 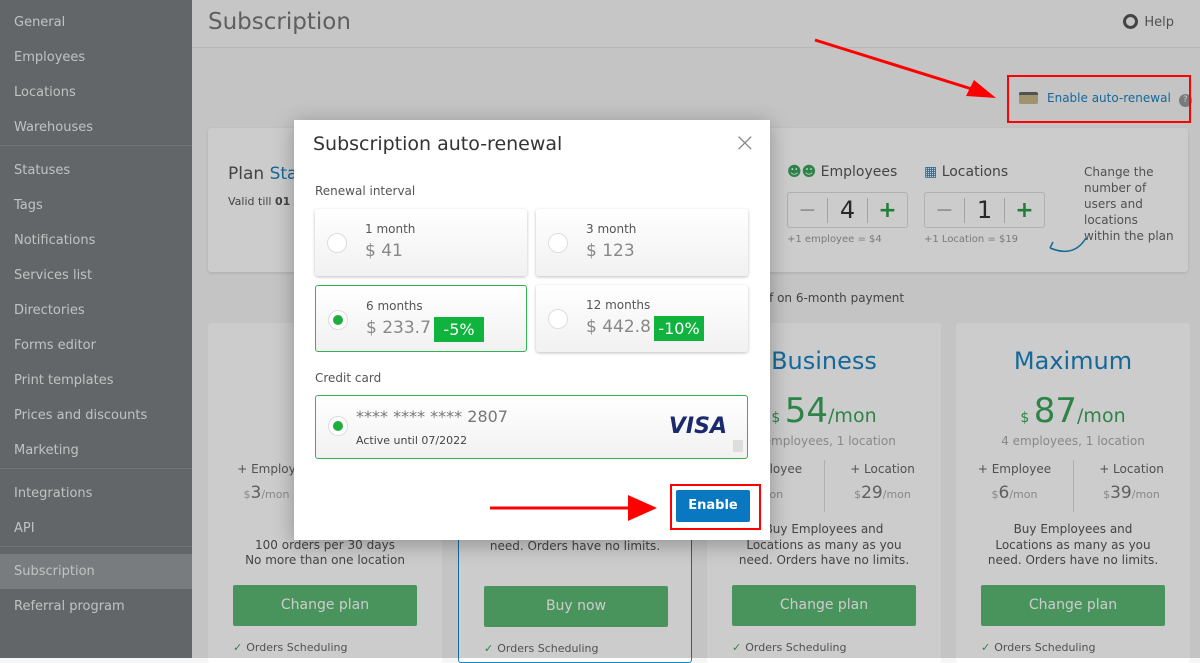 What do you see at coordinates (895, 65) in the screenshot?
I see `annotation-arrow-top` at bounding box center [895, 65].